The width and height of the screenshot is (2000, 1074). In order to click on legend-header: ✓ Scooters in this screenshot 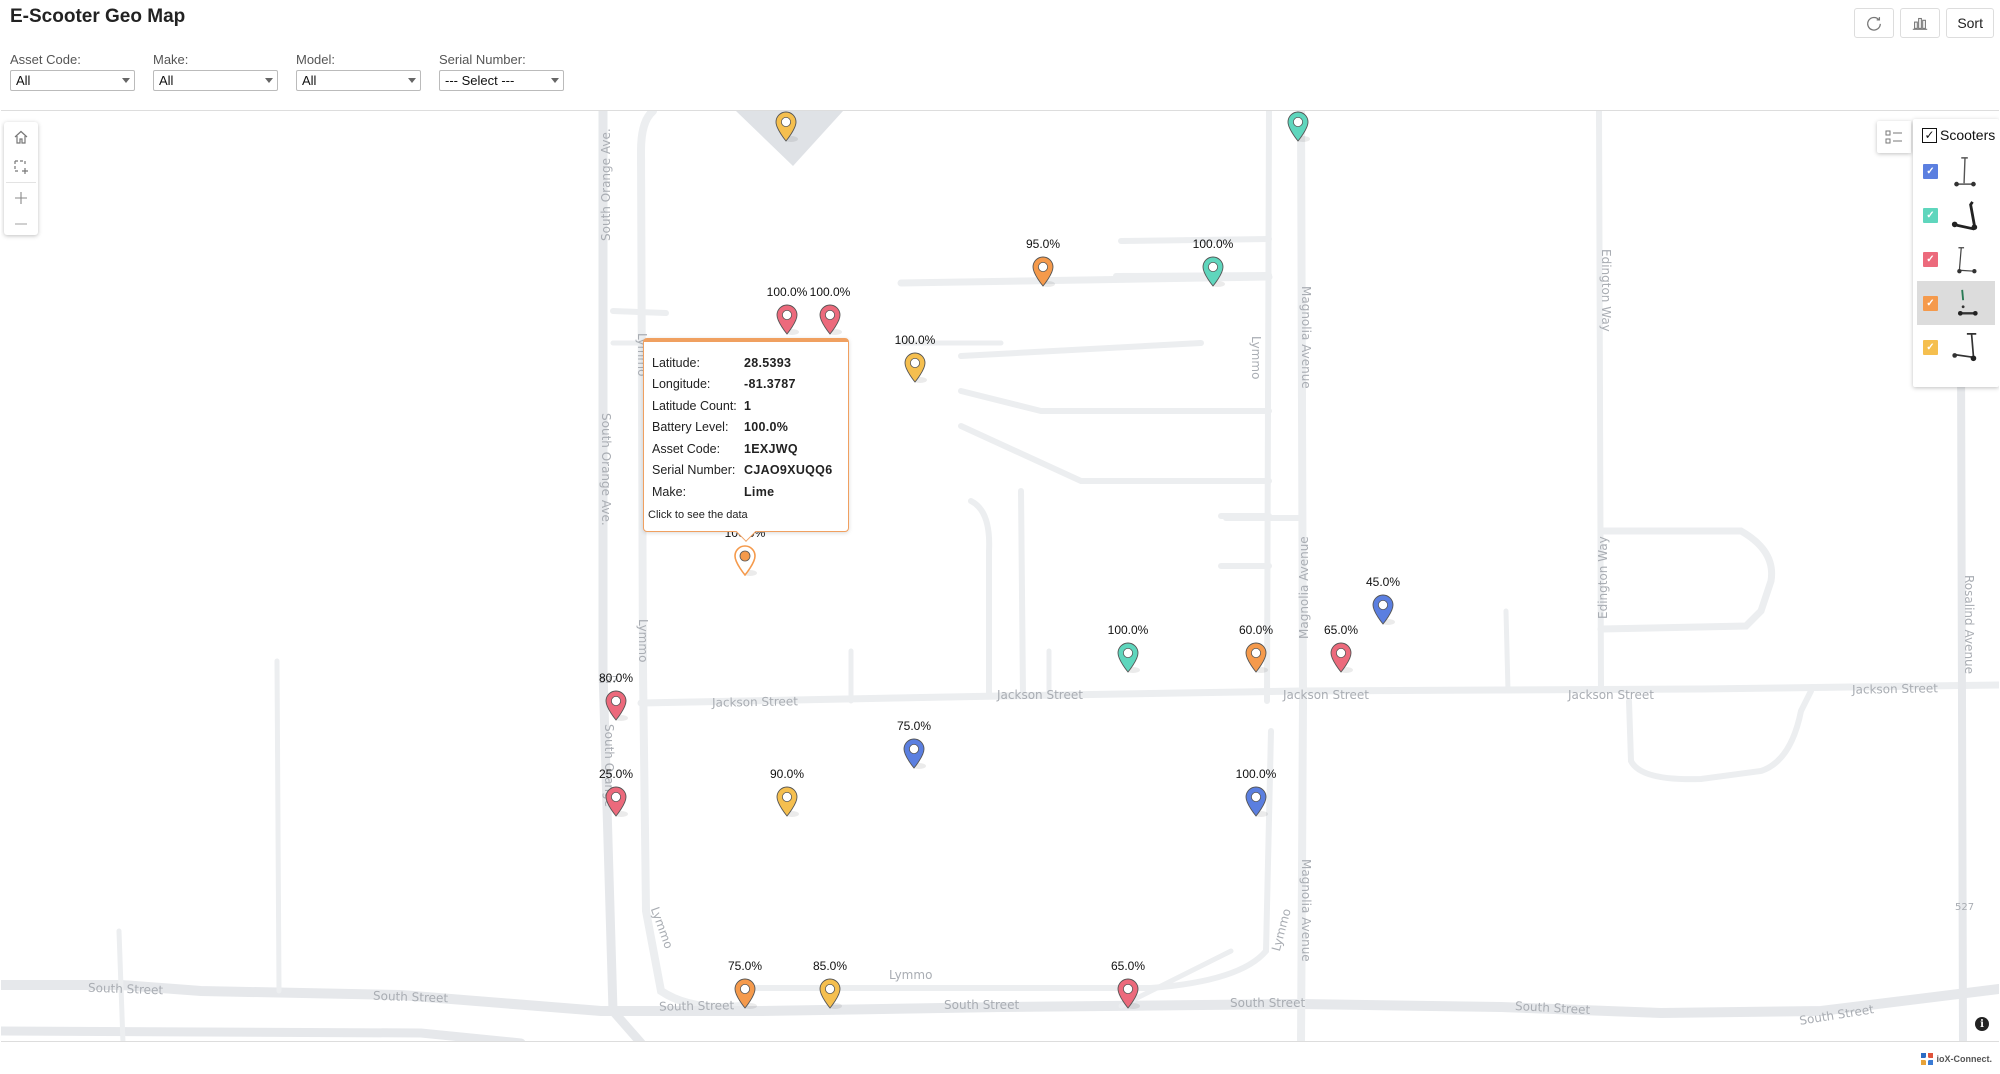, I will do `click(1960, 135)`.